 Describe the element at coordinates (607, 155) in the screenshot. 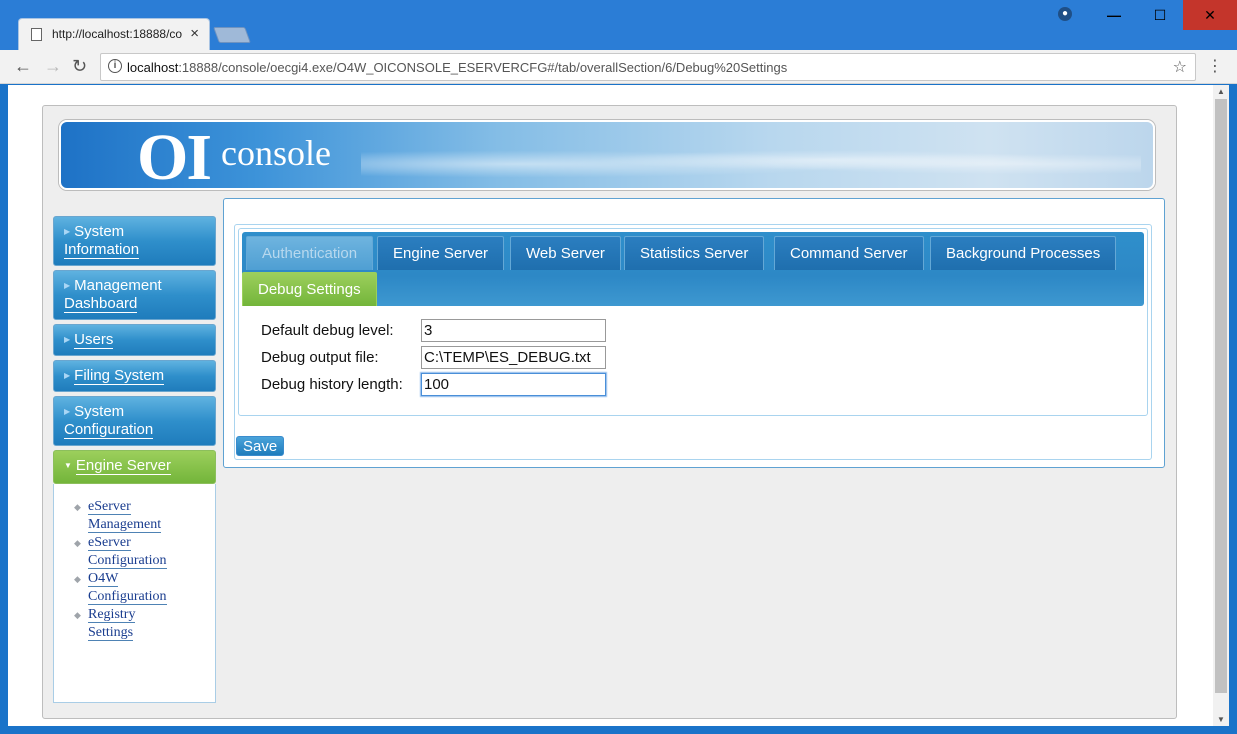

I see `header-banner: OI console` at that location.